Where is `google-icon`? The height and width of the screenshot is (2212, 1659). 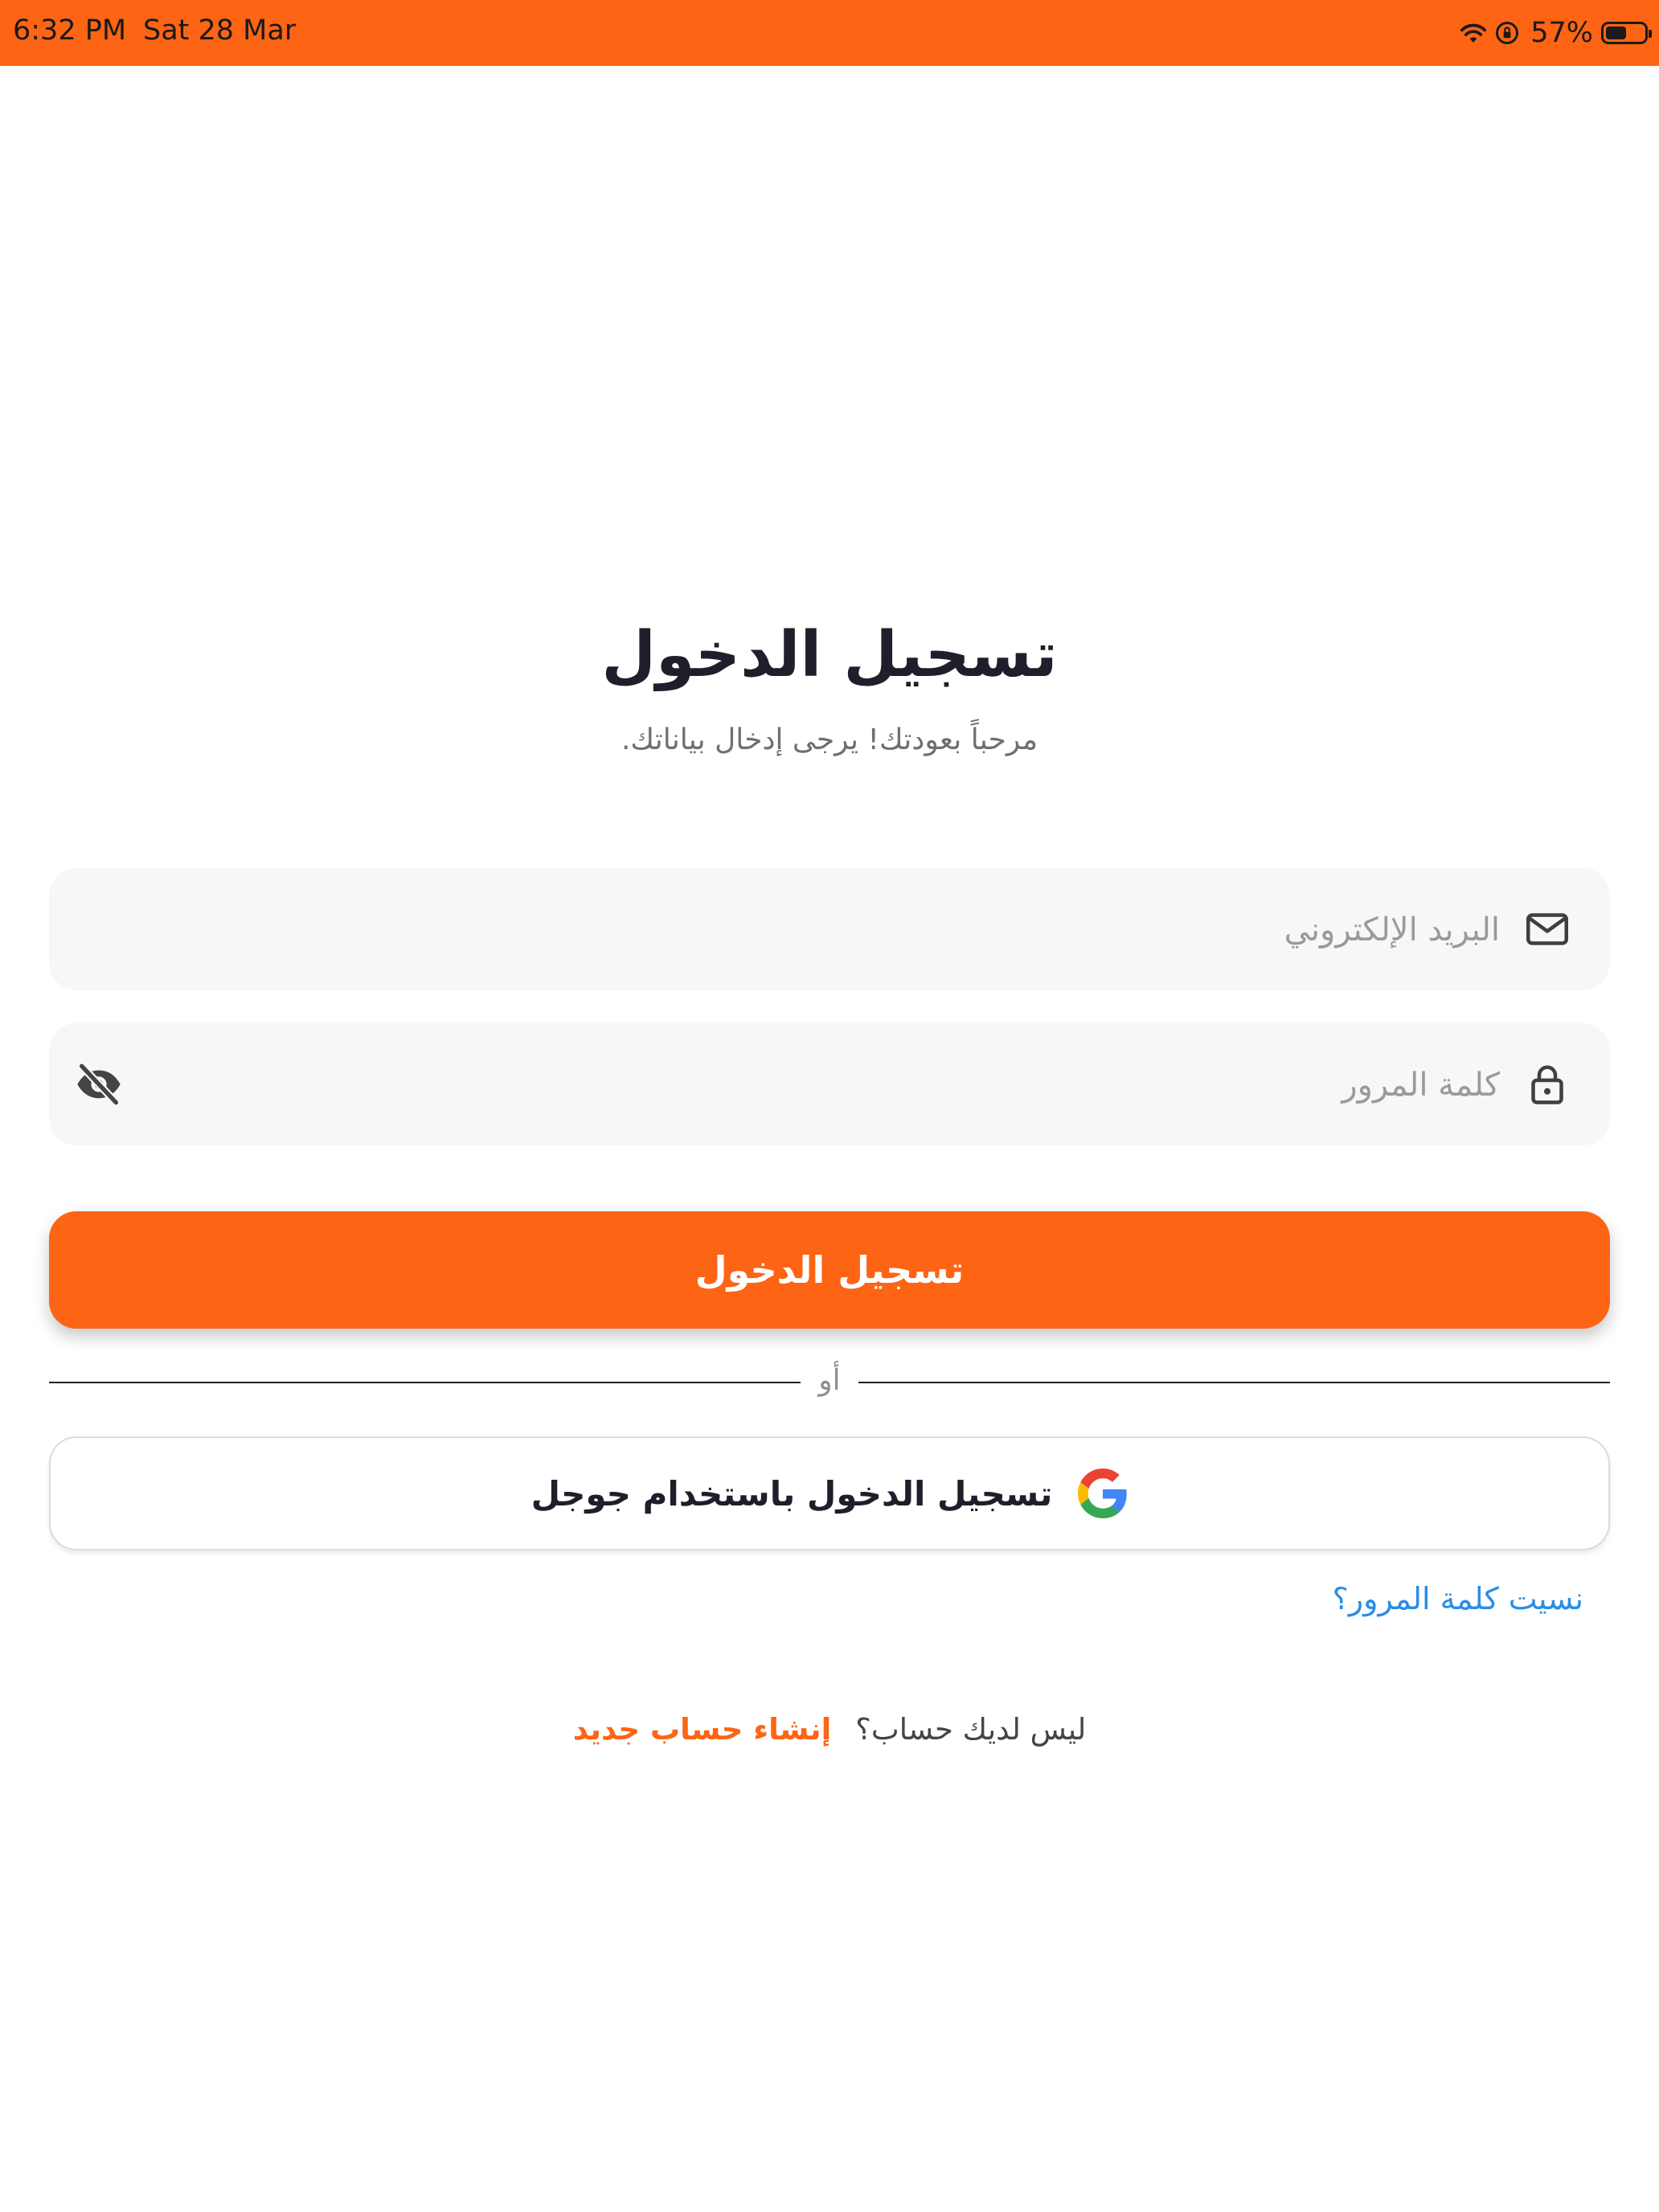
google-icon is located at coordinates (1103, 1493).